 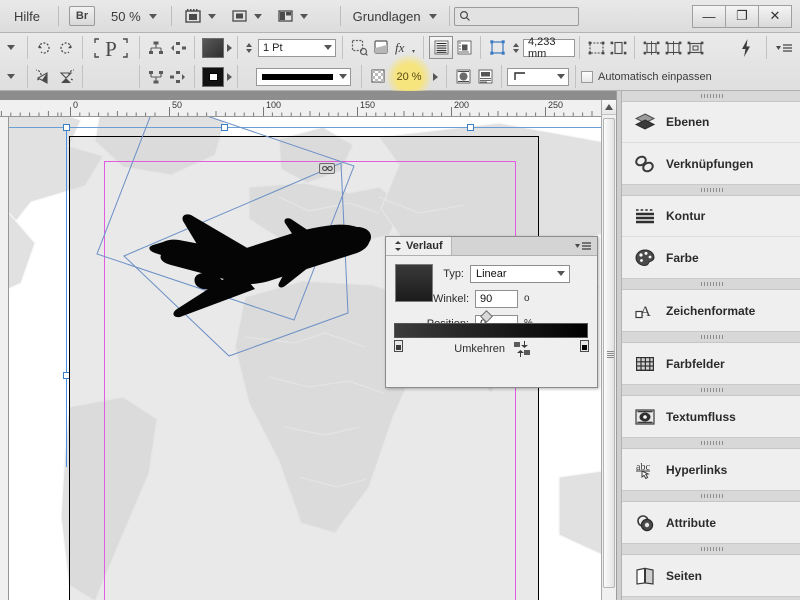 What do you see at coordinates (178, 76) in the screenshot?
I see `distribute-spacing-icon` at bounding box center [178, 76].